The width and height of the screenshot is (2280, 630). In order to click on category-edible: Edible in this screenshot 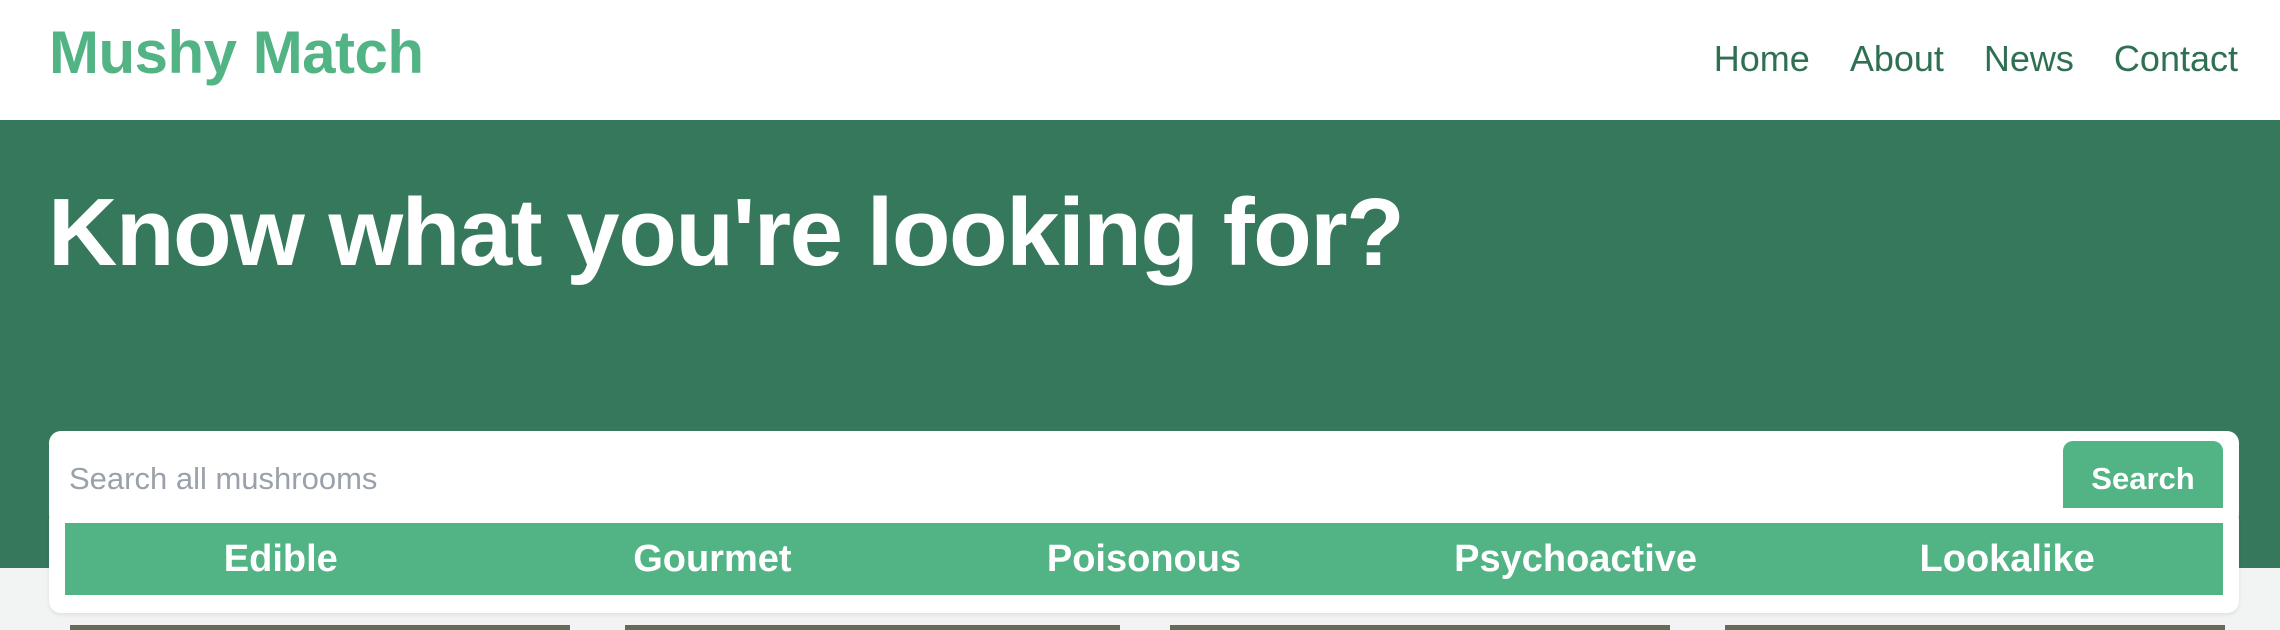, I will do `click(281, 559)`.